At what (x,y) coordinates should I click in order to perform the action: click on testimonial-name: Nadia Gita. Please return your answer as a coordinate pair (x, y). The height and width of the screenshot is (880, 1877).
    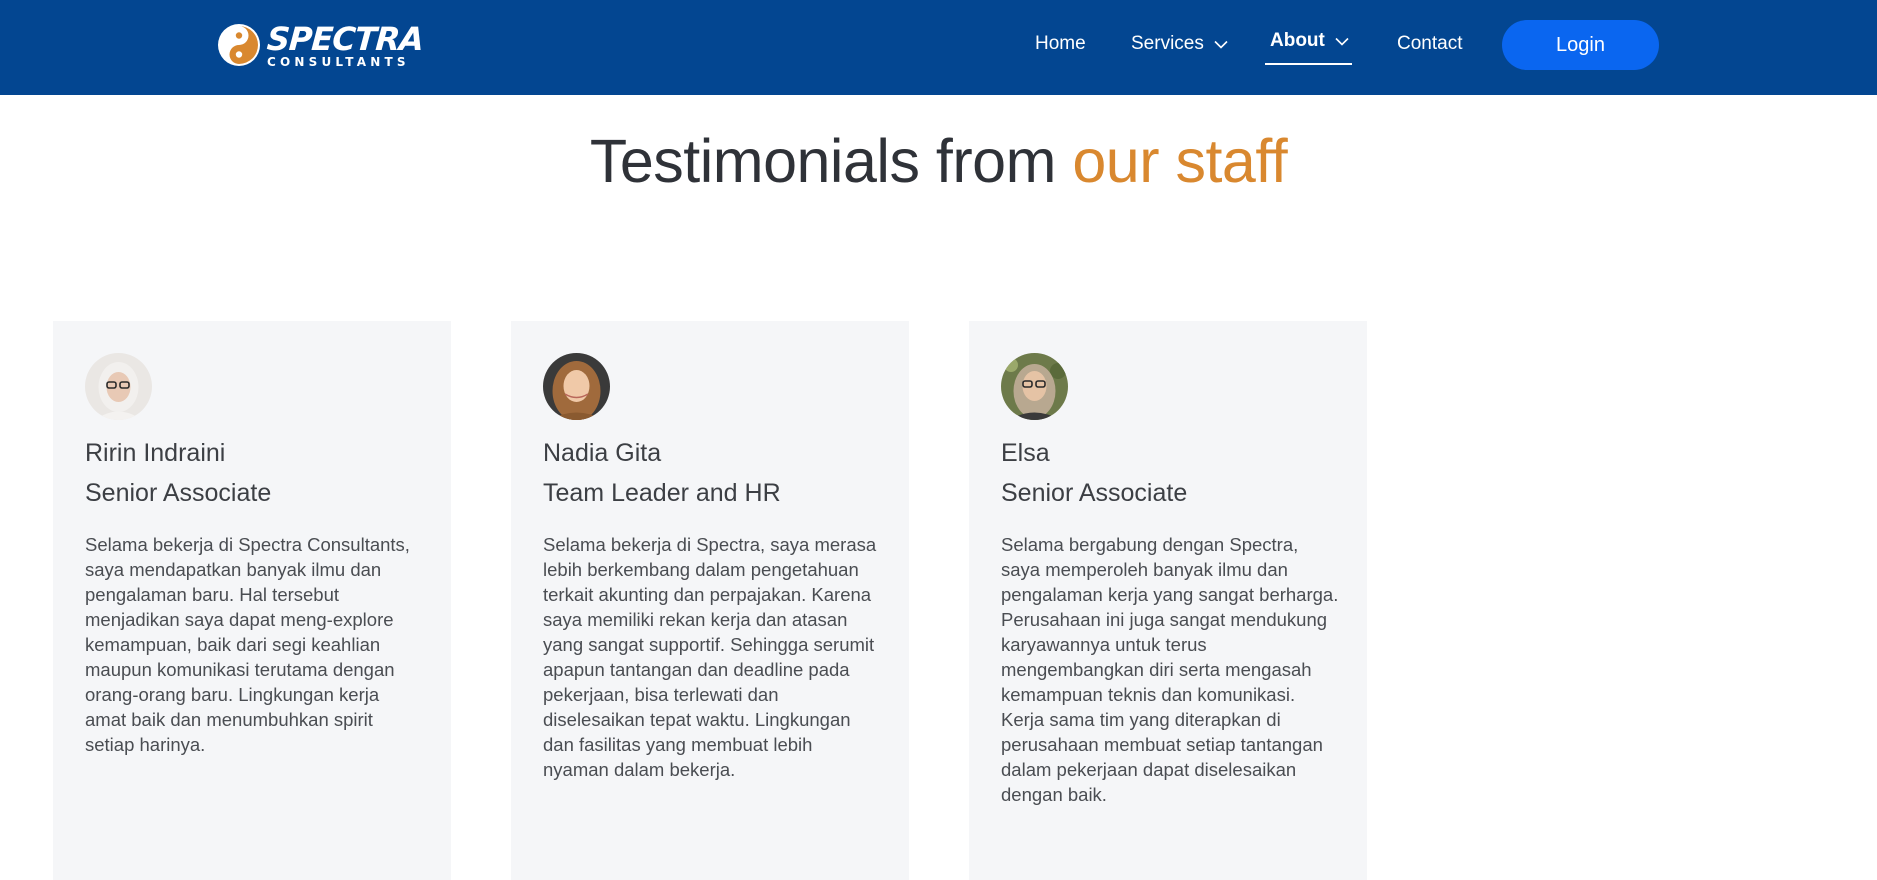
    Looking at the image, I should click on (602, 453).